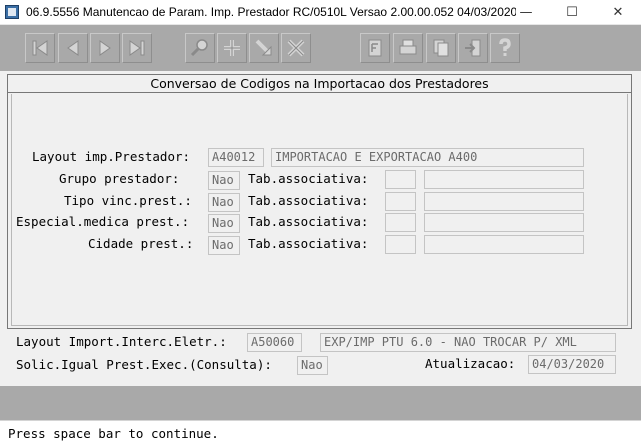 This screenshot has width=641, height=448. What do you see at coordinates (427, 157) in the screenshot?
I see `layout-imp-prestador-description: IMPORTACAO E EXPORTACAO A400` at bounding box center [427, 157].